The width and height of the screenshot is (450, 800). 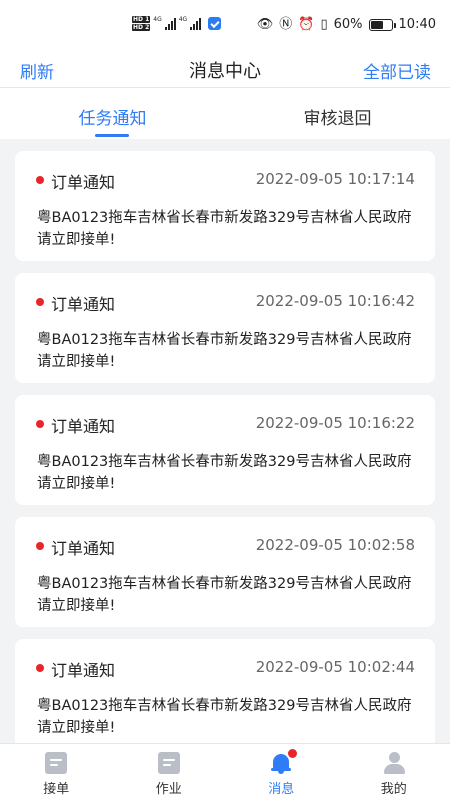 What do you see at coordinates (284, 761) in the screenshot?
I see `bell-icon` at bounding box center [284, 761].